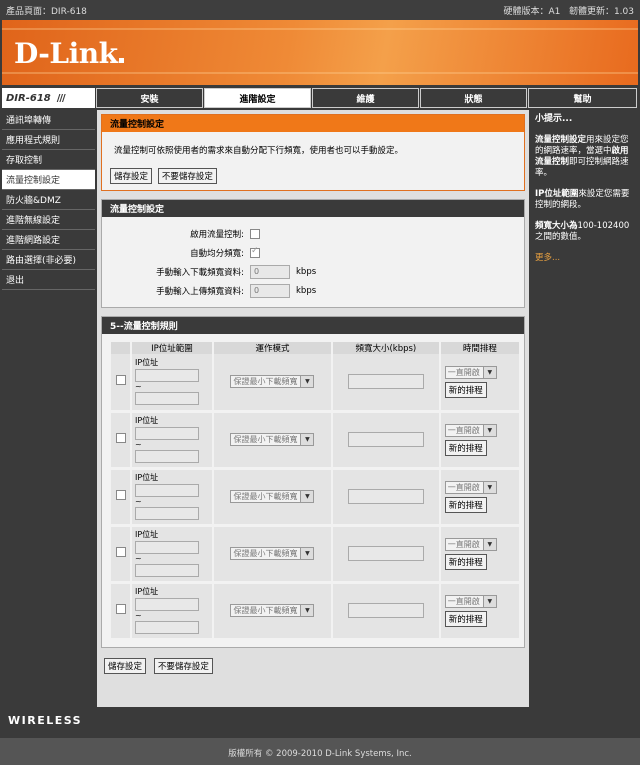  I want to click on auto-bandwidth-checkbox, so click(255, 252).